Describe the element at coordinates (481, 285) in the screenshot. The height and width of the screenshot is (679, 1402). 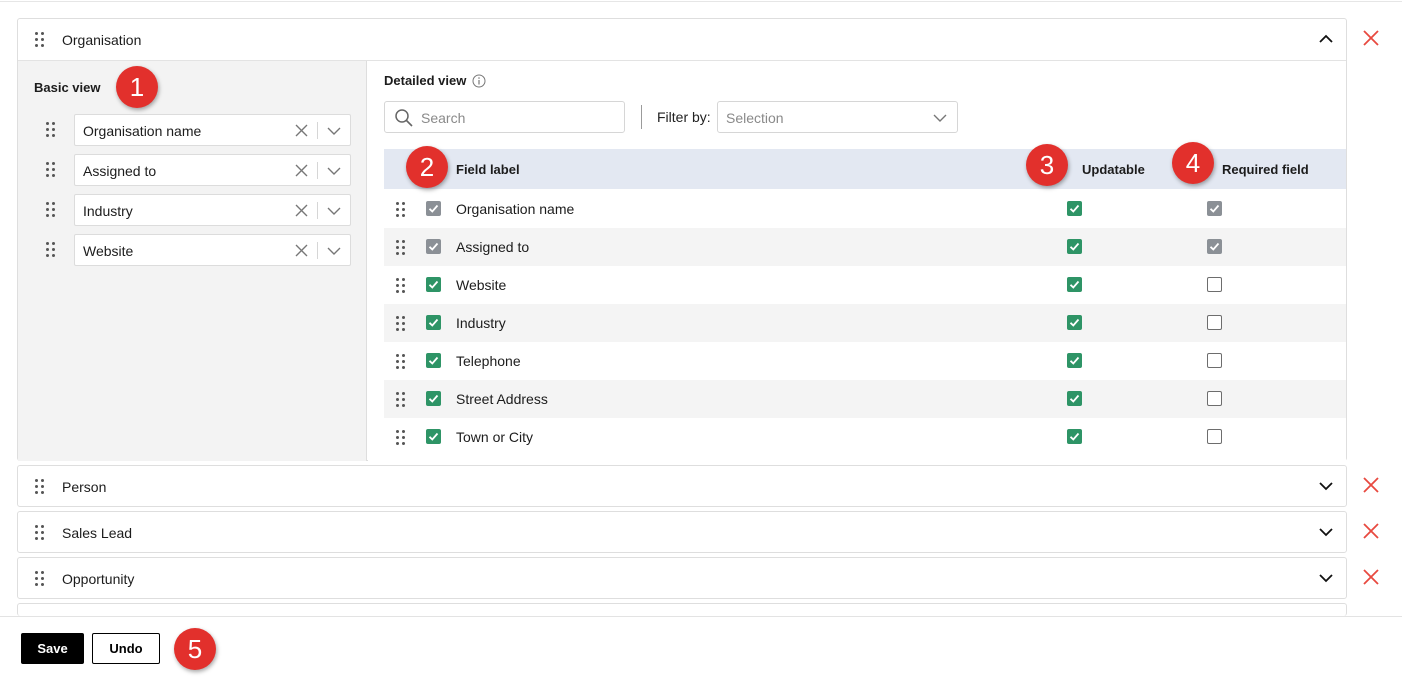
I see `field-label: Website` at that location.